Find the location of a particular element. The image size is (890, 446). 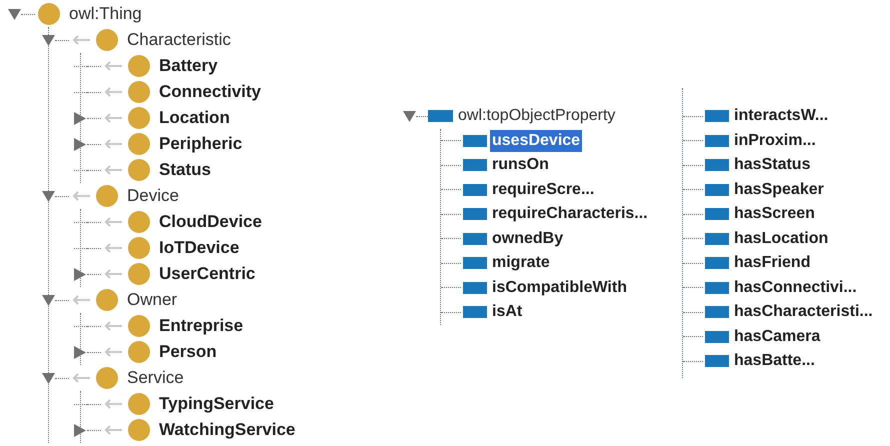

property-label: migrate is located at coordinates (521, 263).